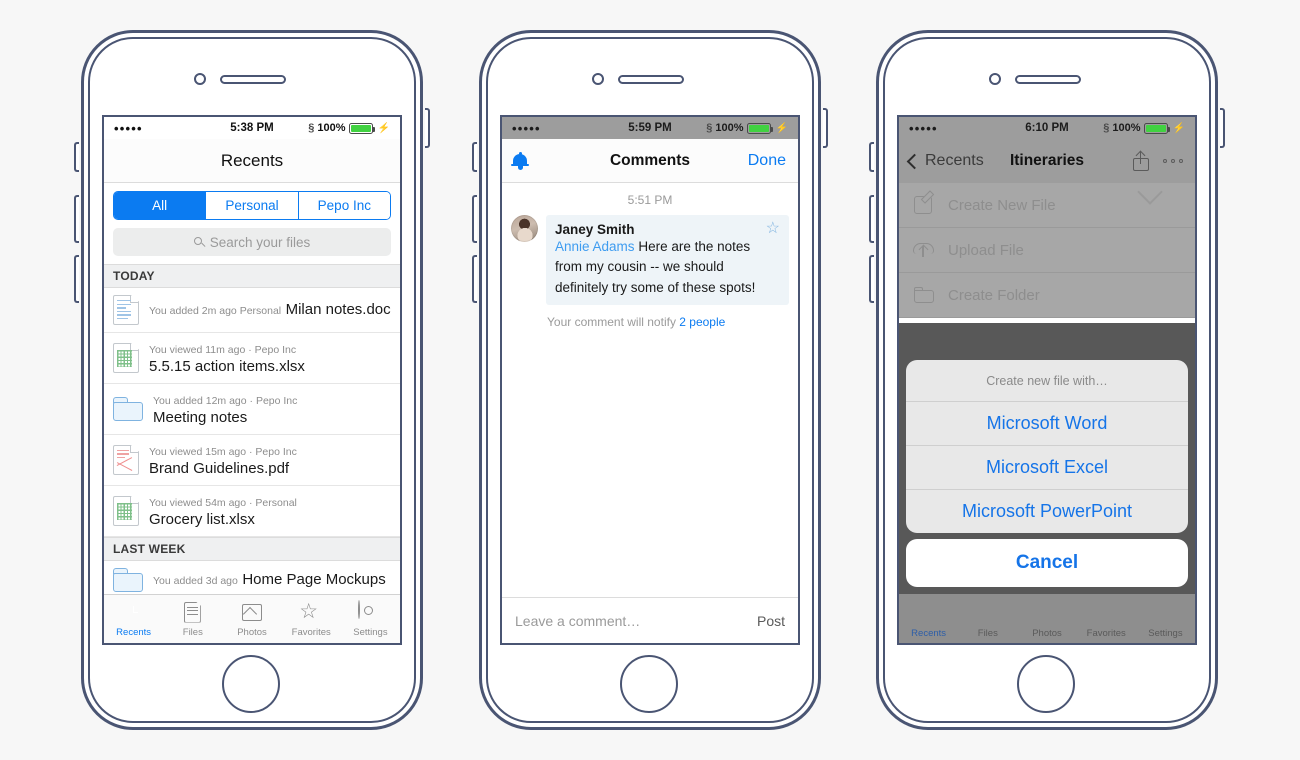 The width and height of the screenshot is (1300, 760). I want to click on tab-favorites: ☆ Favorites, so click(311, 618).